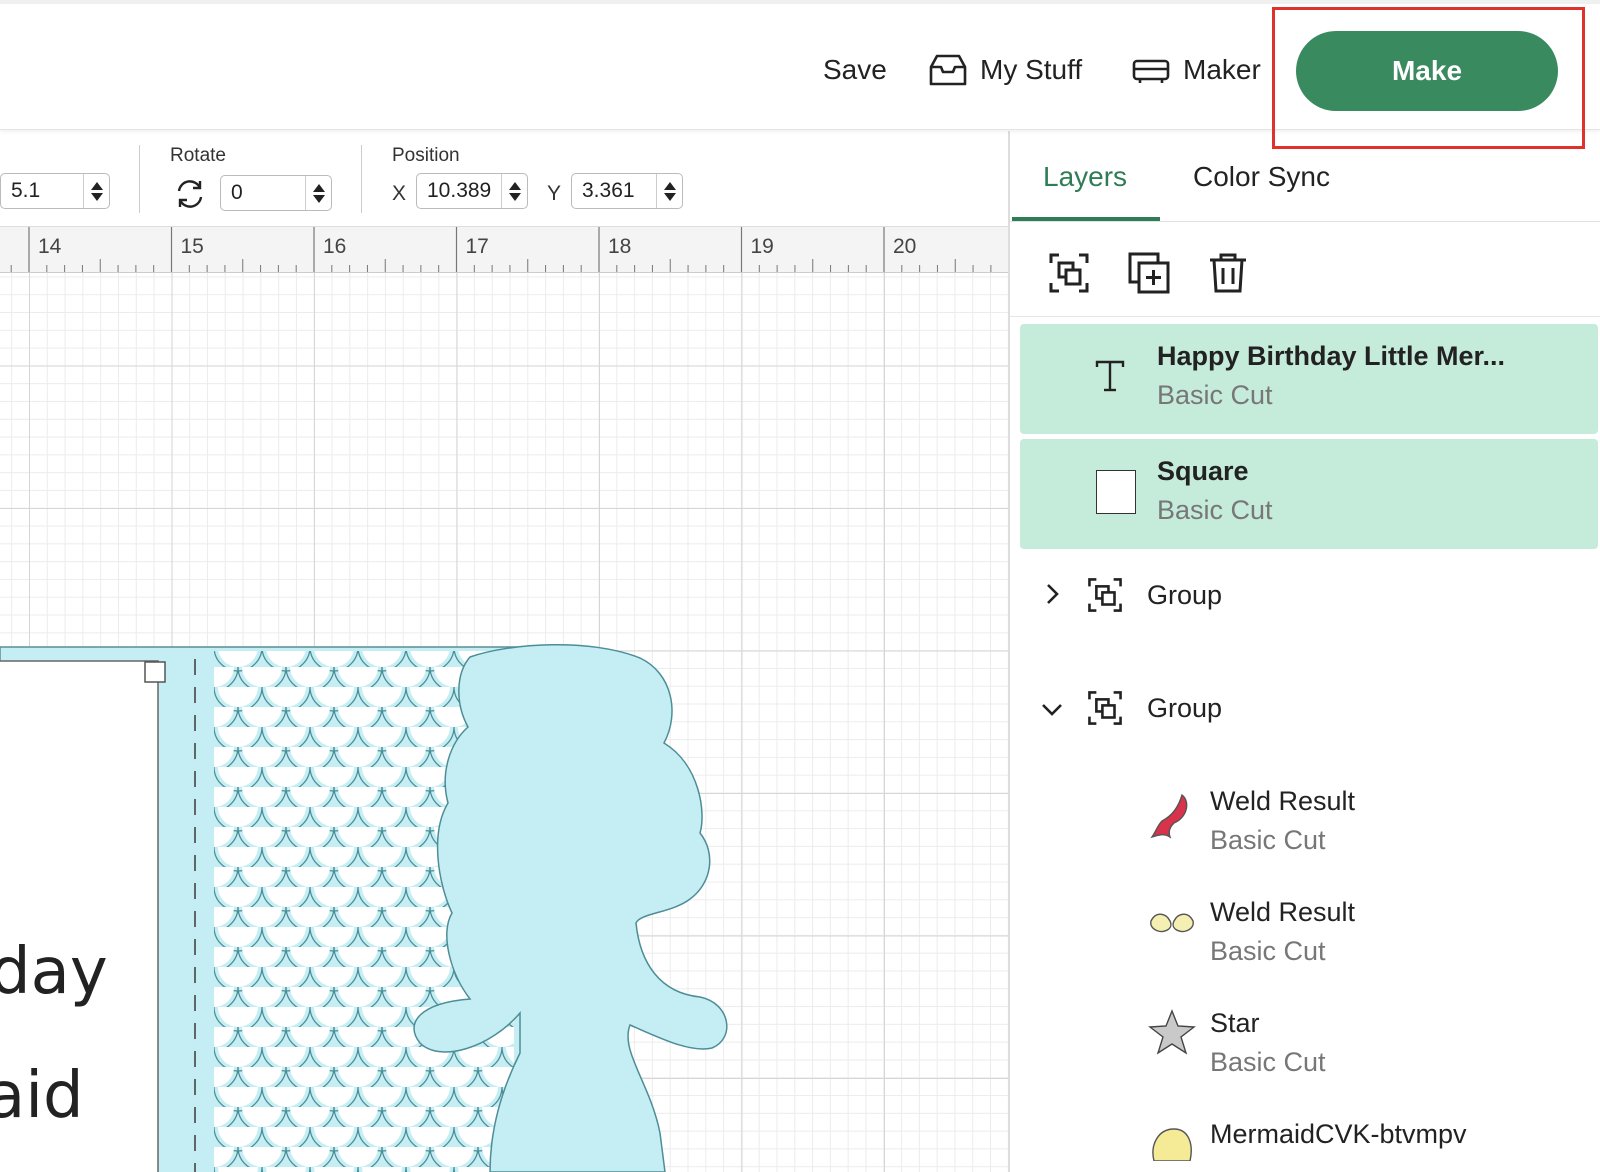  What do you see at coordinates (1116, 492) in the screenshot?
I see `square-thumbnail` at bounding box center [1116, 492].